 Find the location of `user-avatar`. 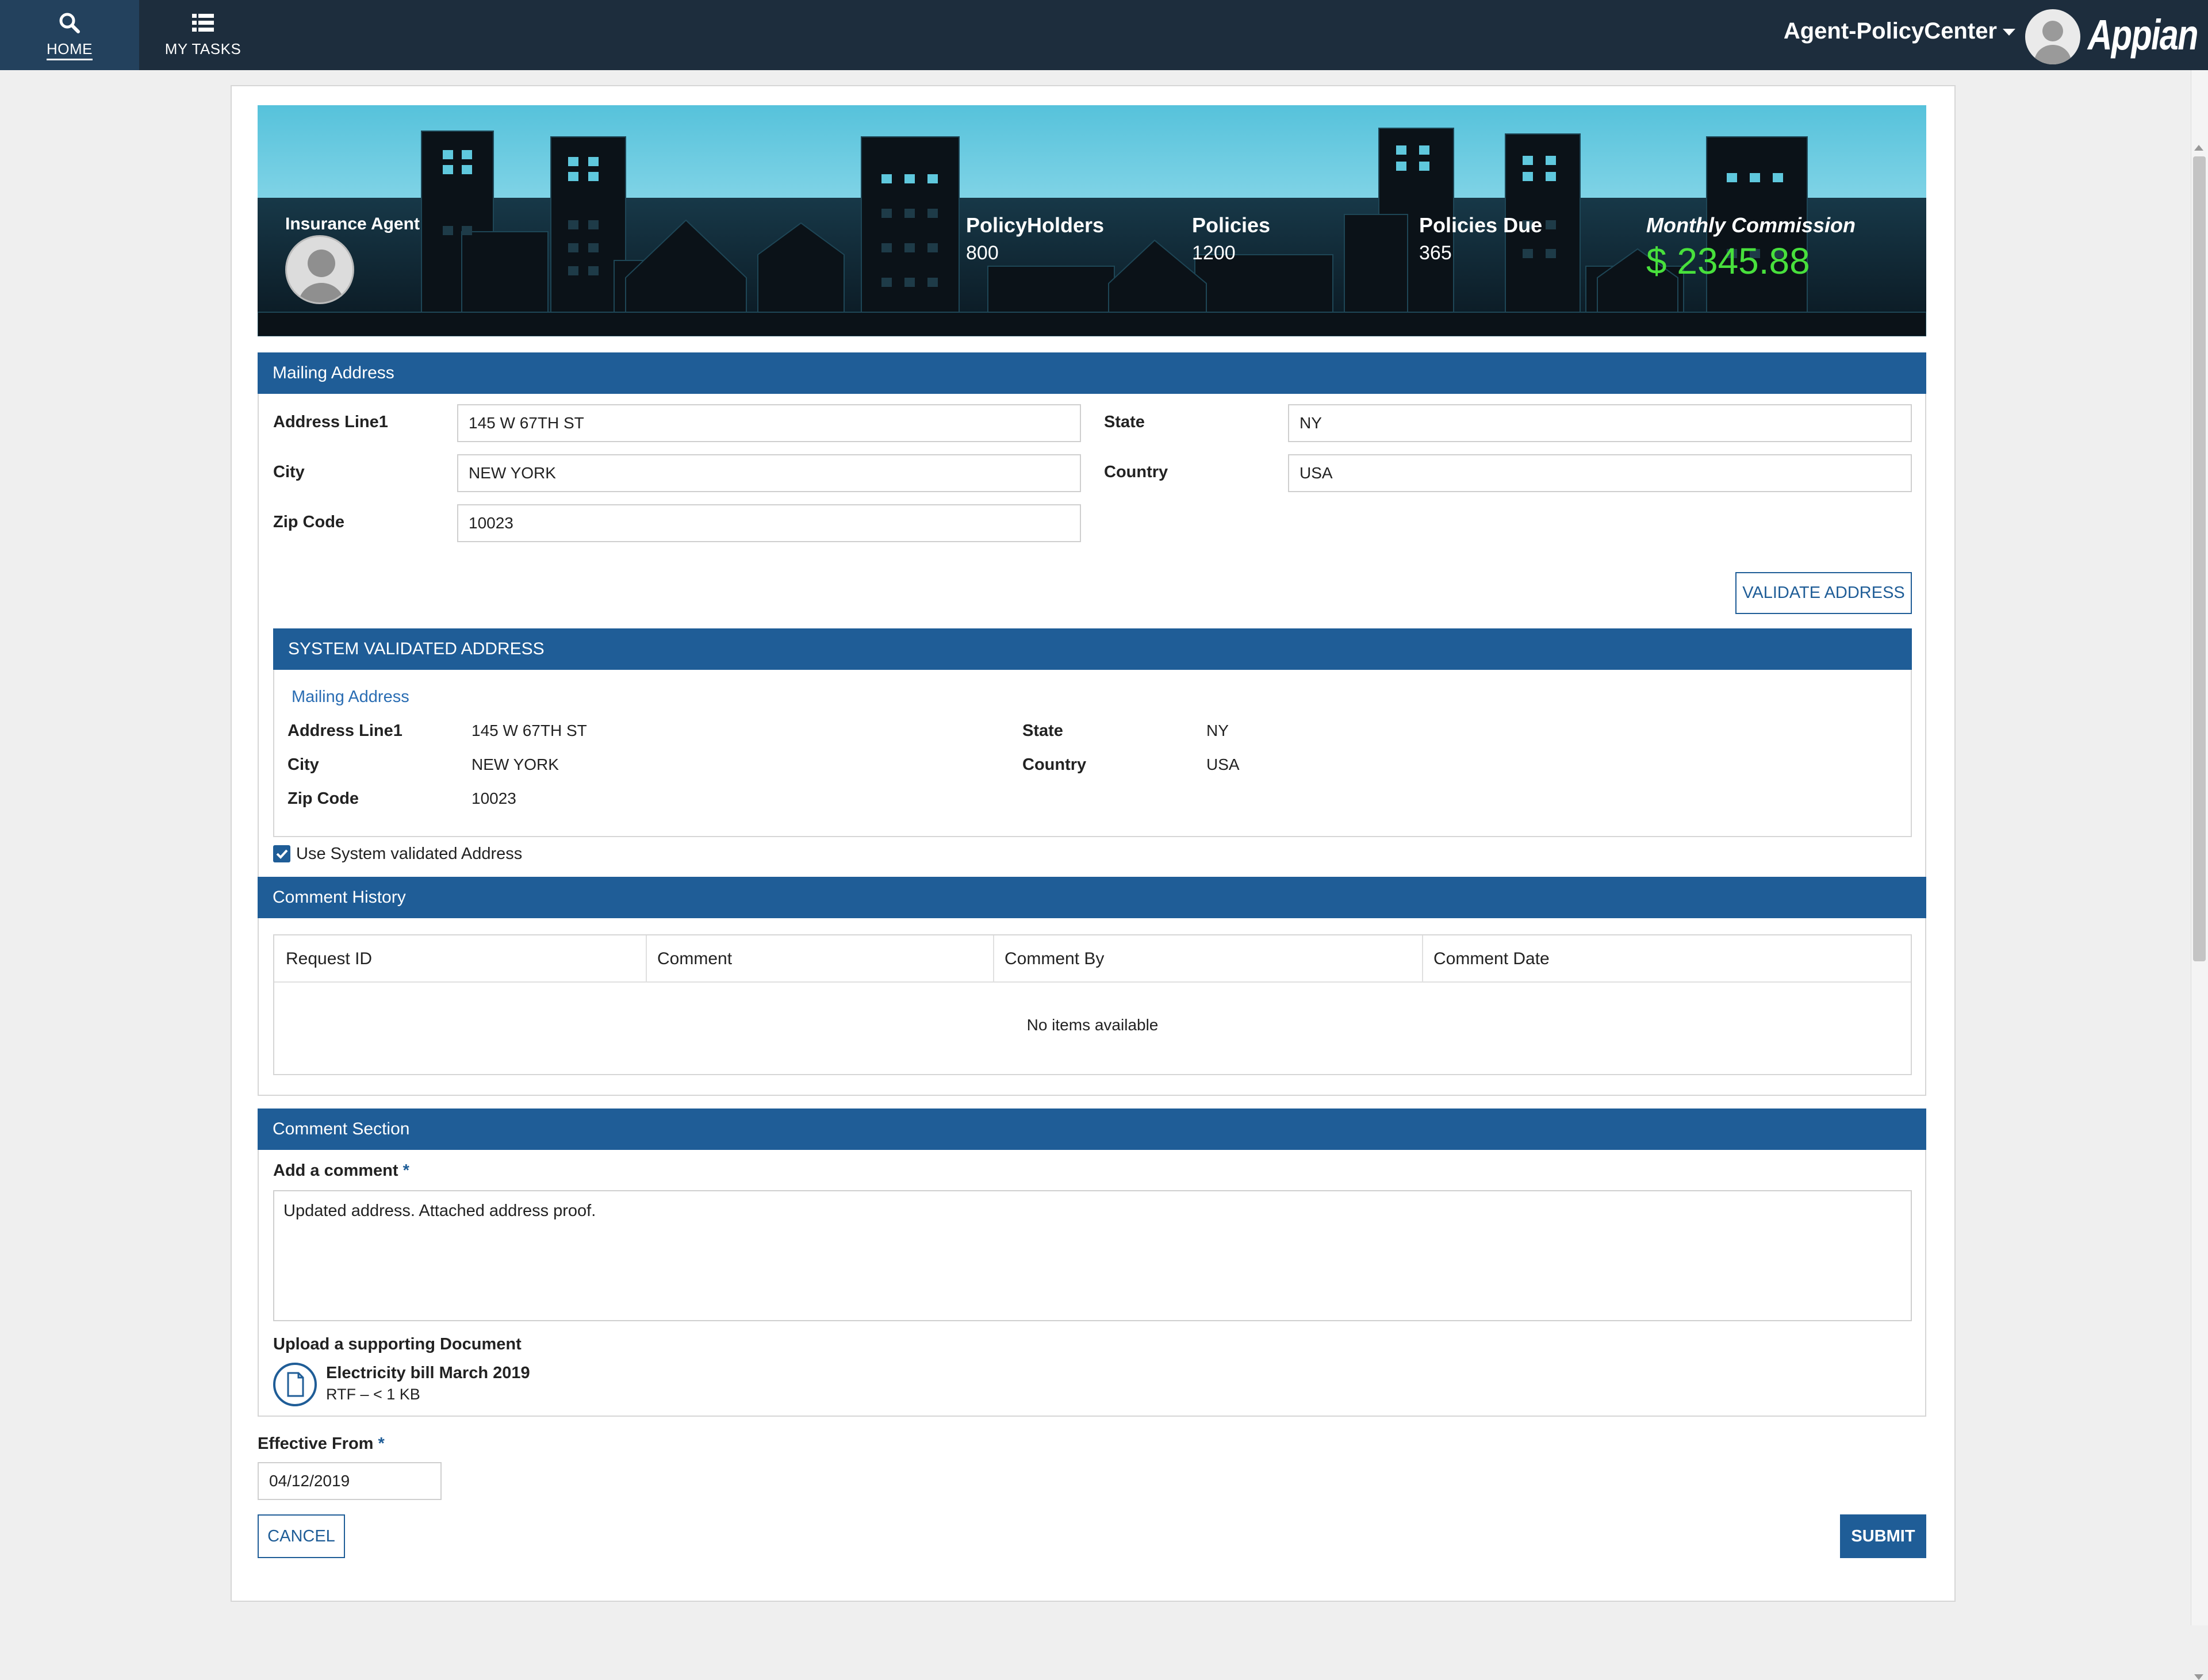

user-avatar is located at coordinates (2052, 36).